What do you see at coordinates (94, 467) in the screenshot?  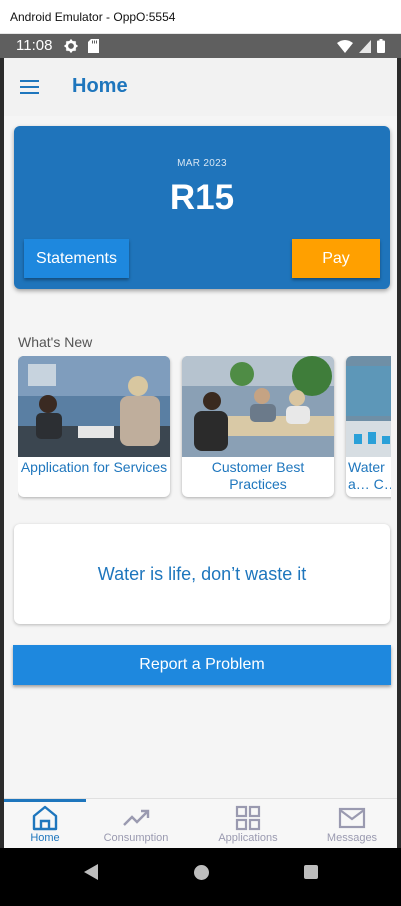 I see `news-card-label: Application for Services` at bounding box center [94, 467].